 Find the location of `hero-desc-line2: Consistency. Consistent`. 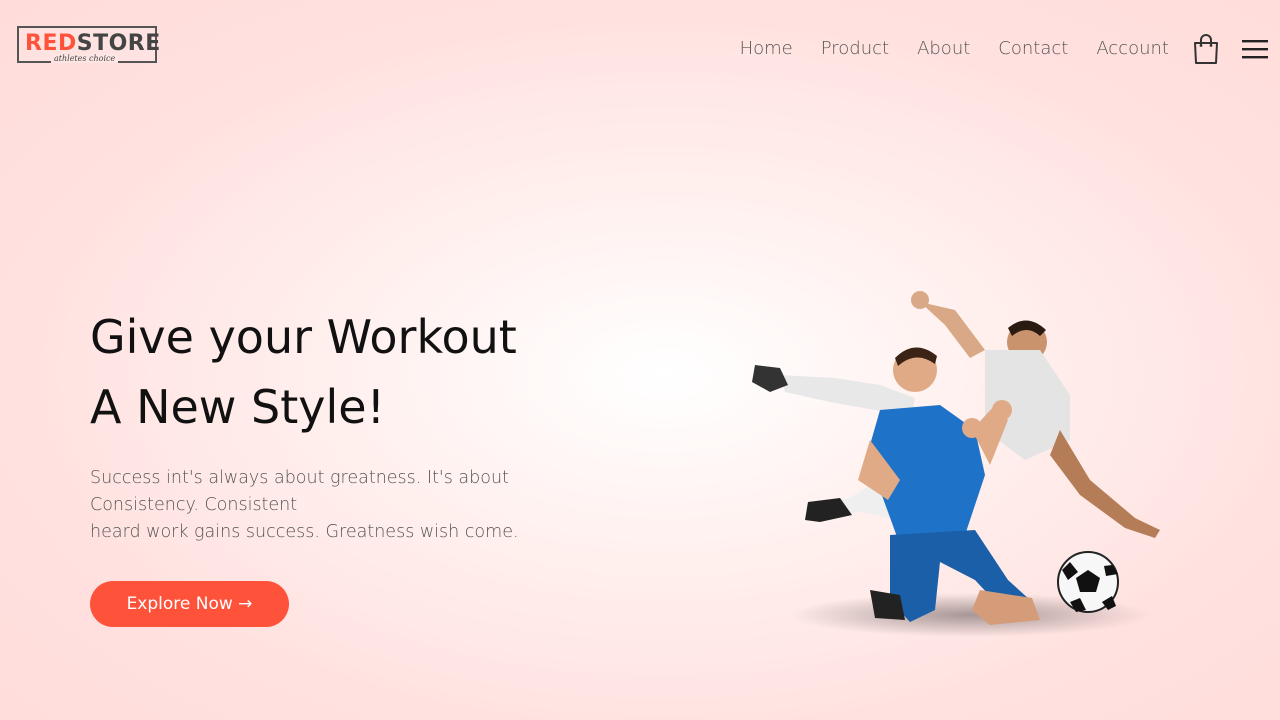

hero-desc-line2: Consistency. Consistent is located at coordinates (194, 505).